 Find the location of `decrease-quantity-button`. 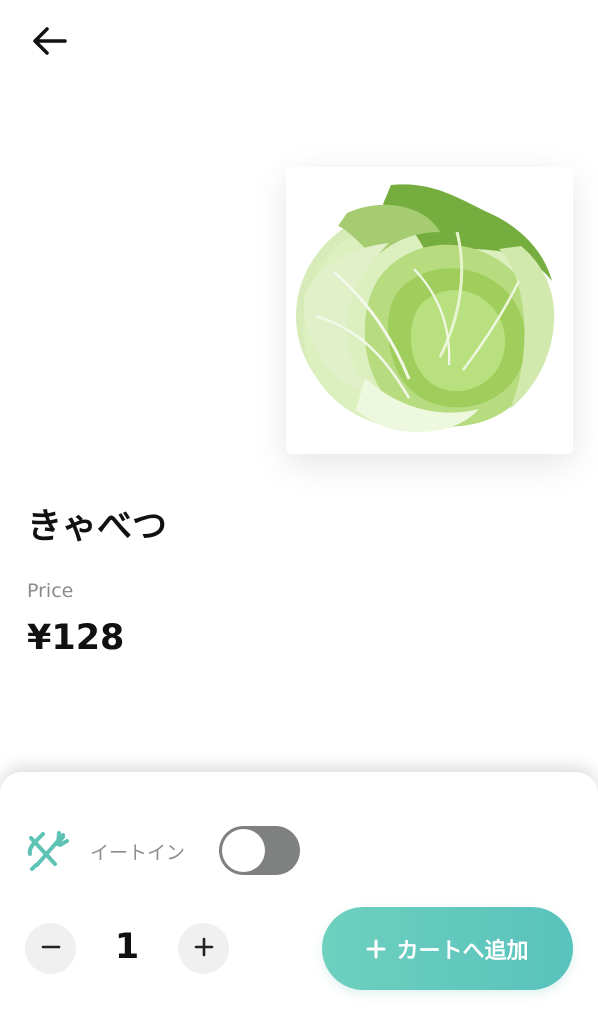

decrease-quantity-button is located at coordinates (50, 948).